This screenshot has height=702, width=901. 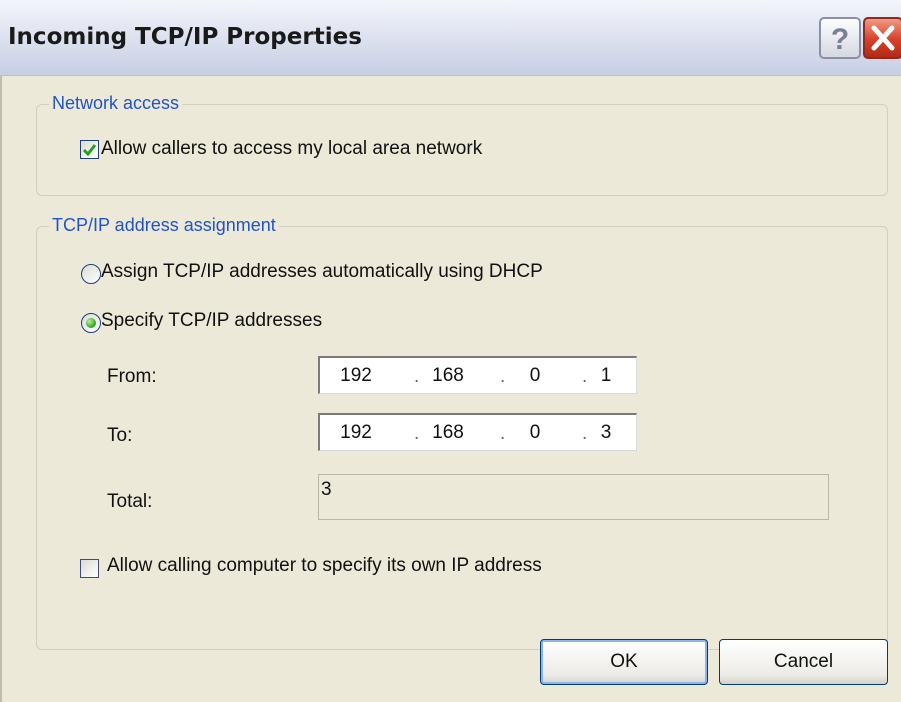 I want to click on to-ip-octet-2: 168, so click(x=448, y=433).